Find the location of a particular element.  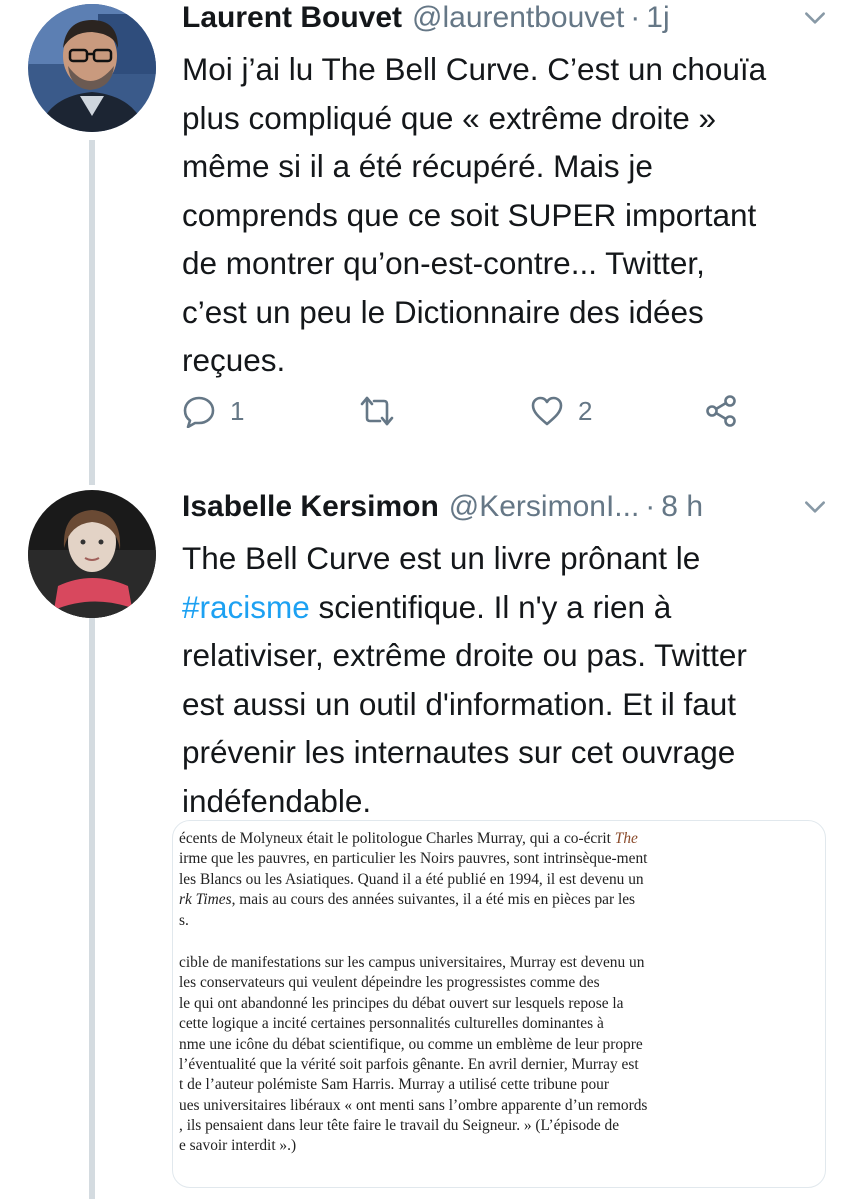

tweet-header: Laurent Bouvet @laurentbouvet · 1j is located at coordinates (505, 18).